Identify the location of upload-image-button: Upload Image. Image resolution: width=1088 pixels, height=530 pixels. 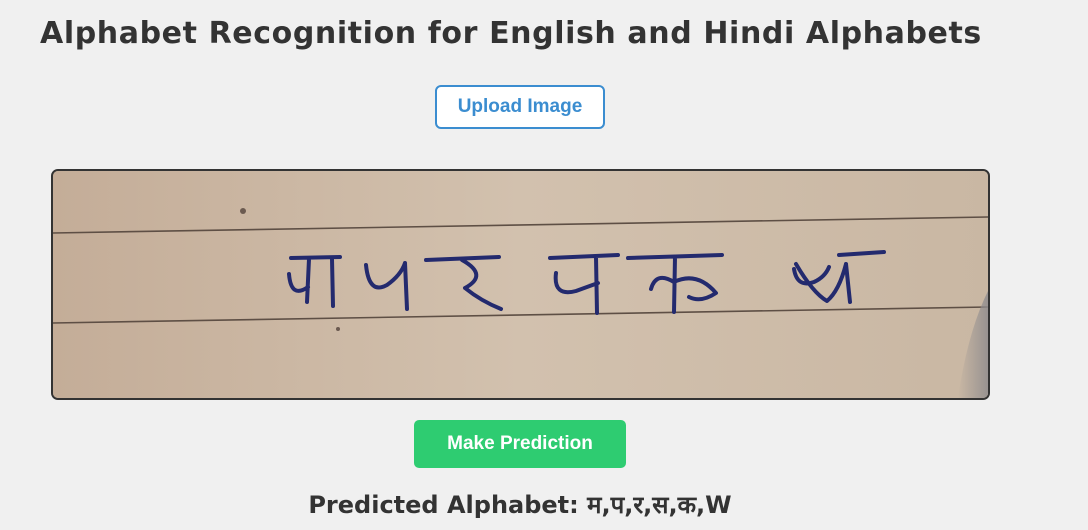
(520, 107).